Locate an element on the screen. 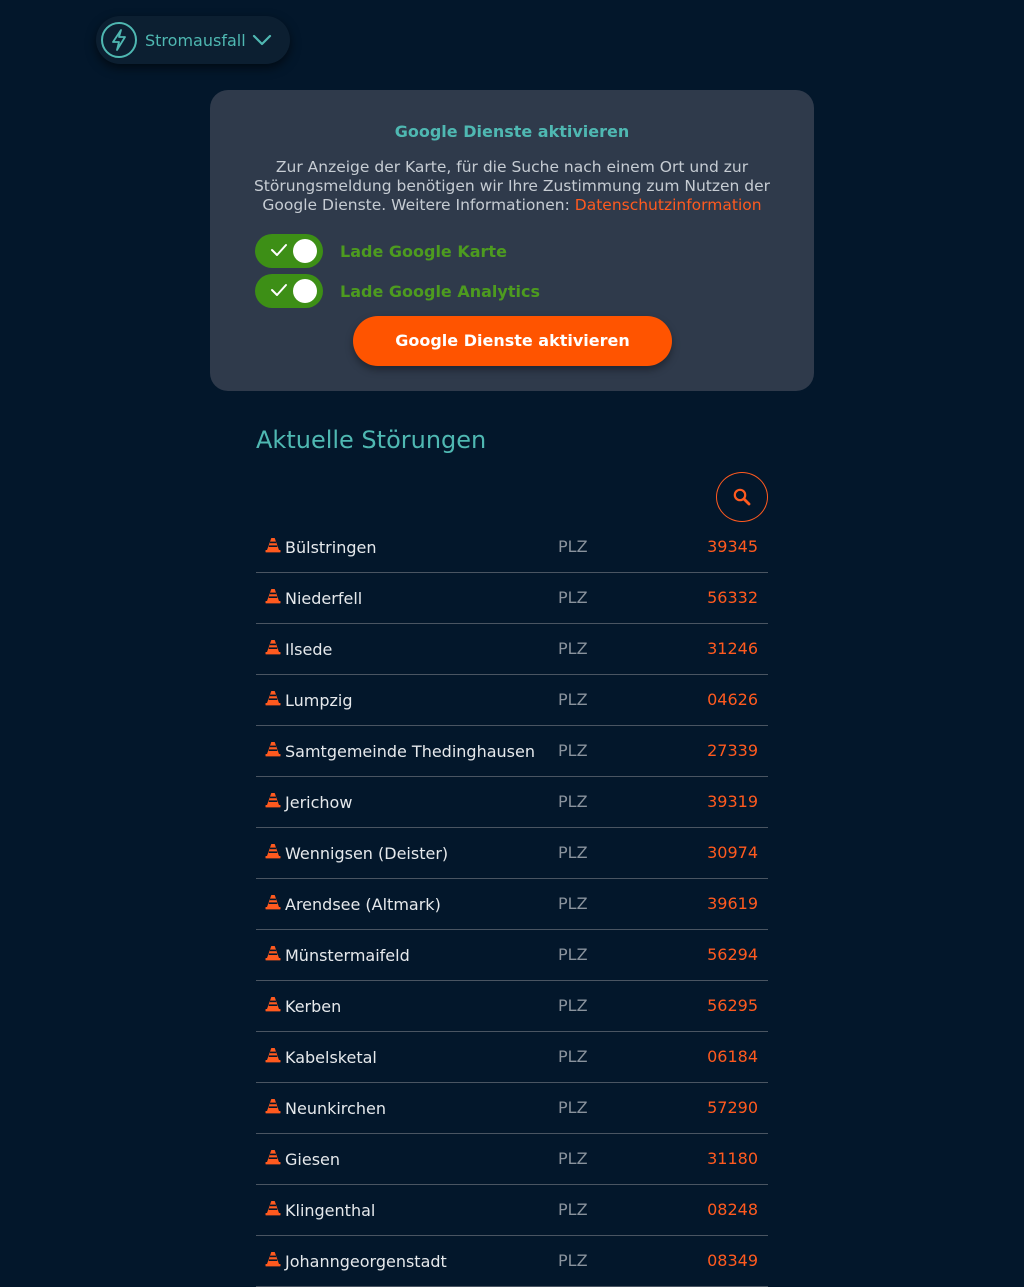 Image resolution: width=1024 pixels, height=1287 pixels. outage-type-selector: Stromausfall is located at coordinates (193, 40).